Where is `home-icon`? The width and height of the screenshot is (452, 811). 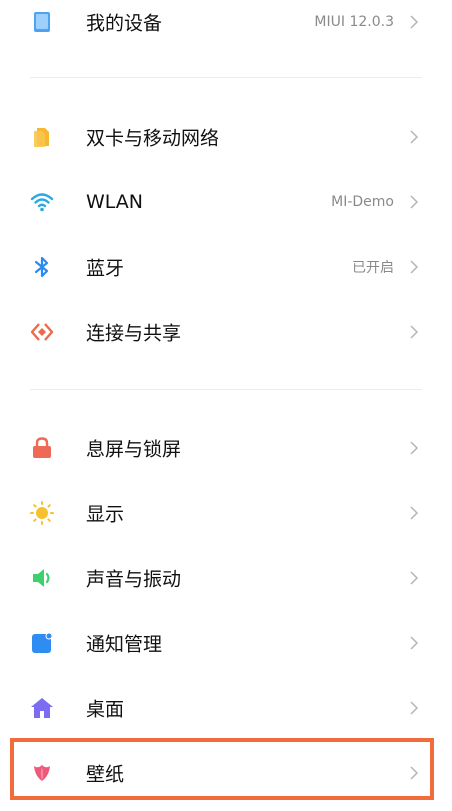 home-icon is located at coordinates (42, 708).